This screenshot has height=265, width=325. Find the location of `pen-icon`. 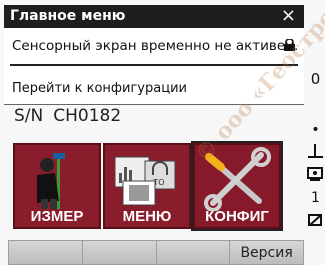

pen-icon is located at coordinates (315, 220).